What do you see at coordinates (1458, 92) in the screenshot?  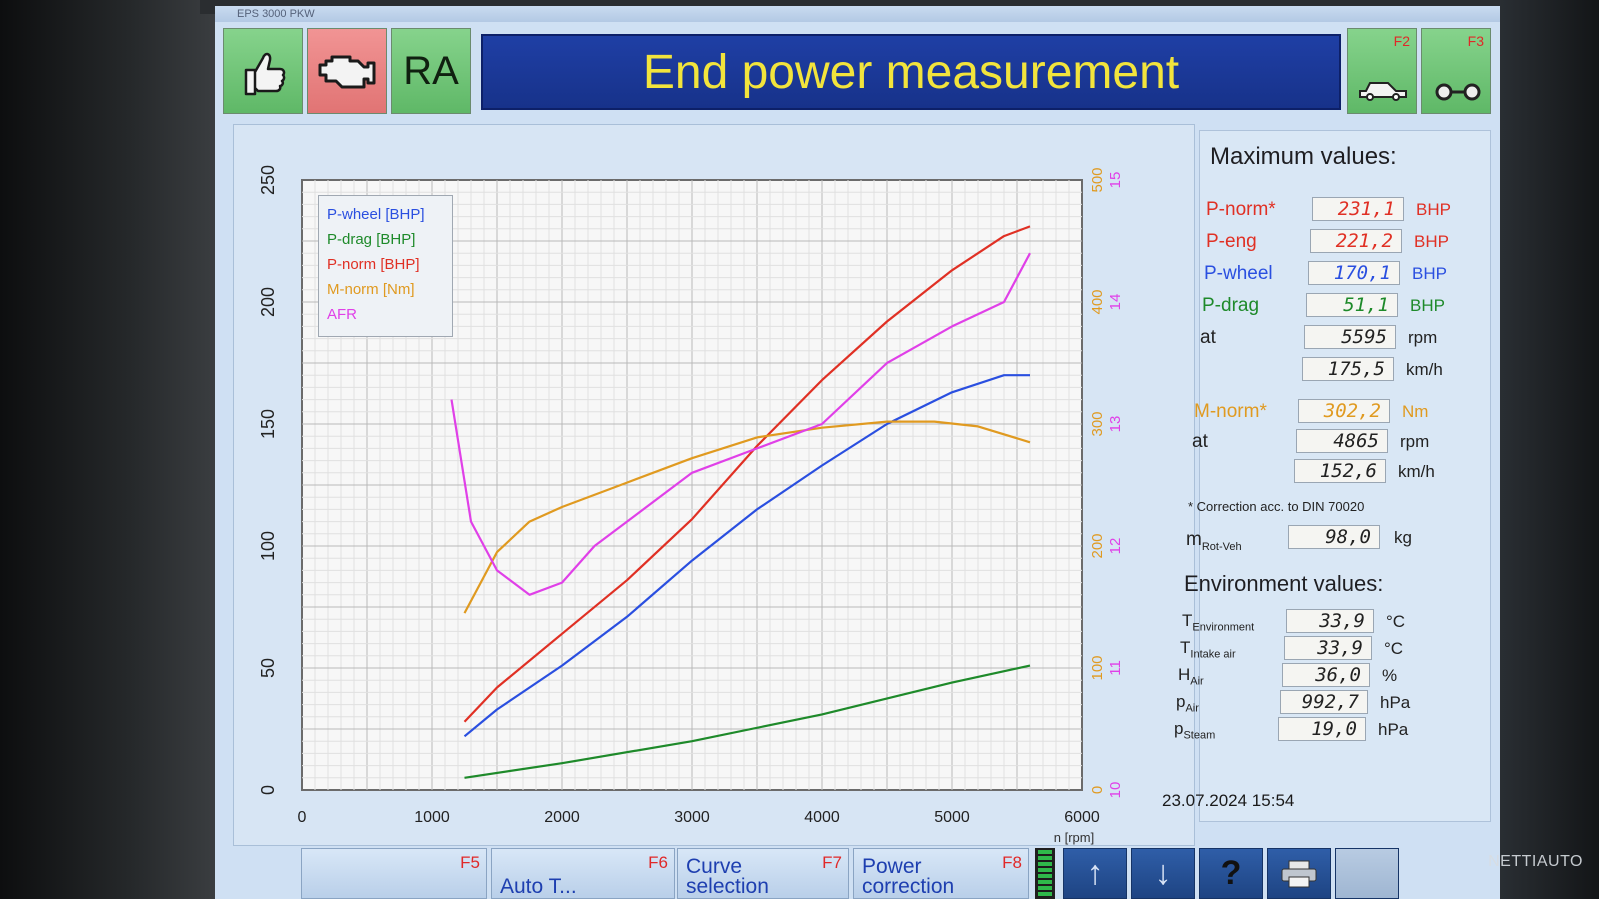 I see `rollers-icon` at bounding box center [1458, 92].